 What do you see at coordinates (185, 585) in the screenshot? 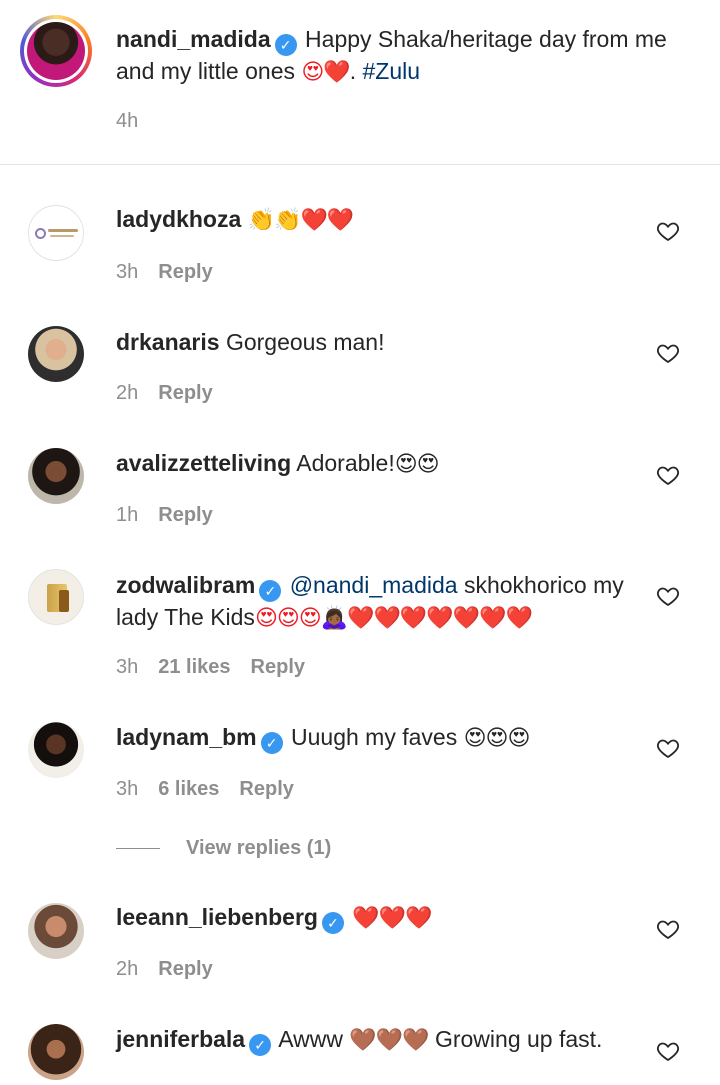
I see `username: zodwalibram` at bounding box center [185, 585].